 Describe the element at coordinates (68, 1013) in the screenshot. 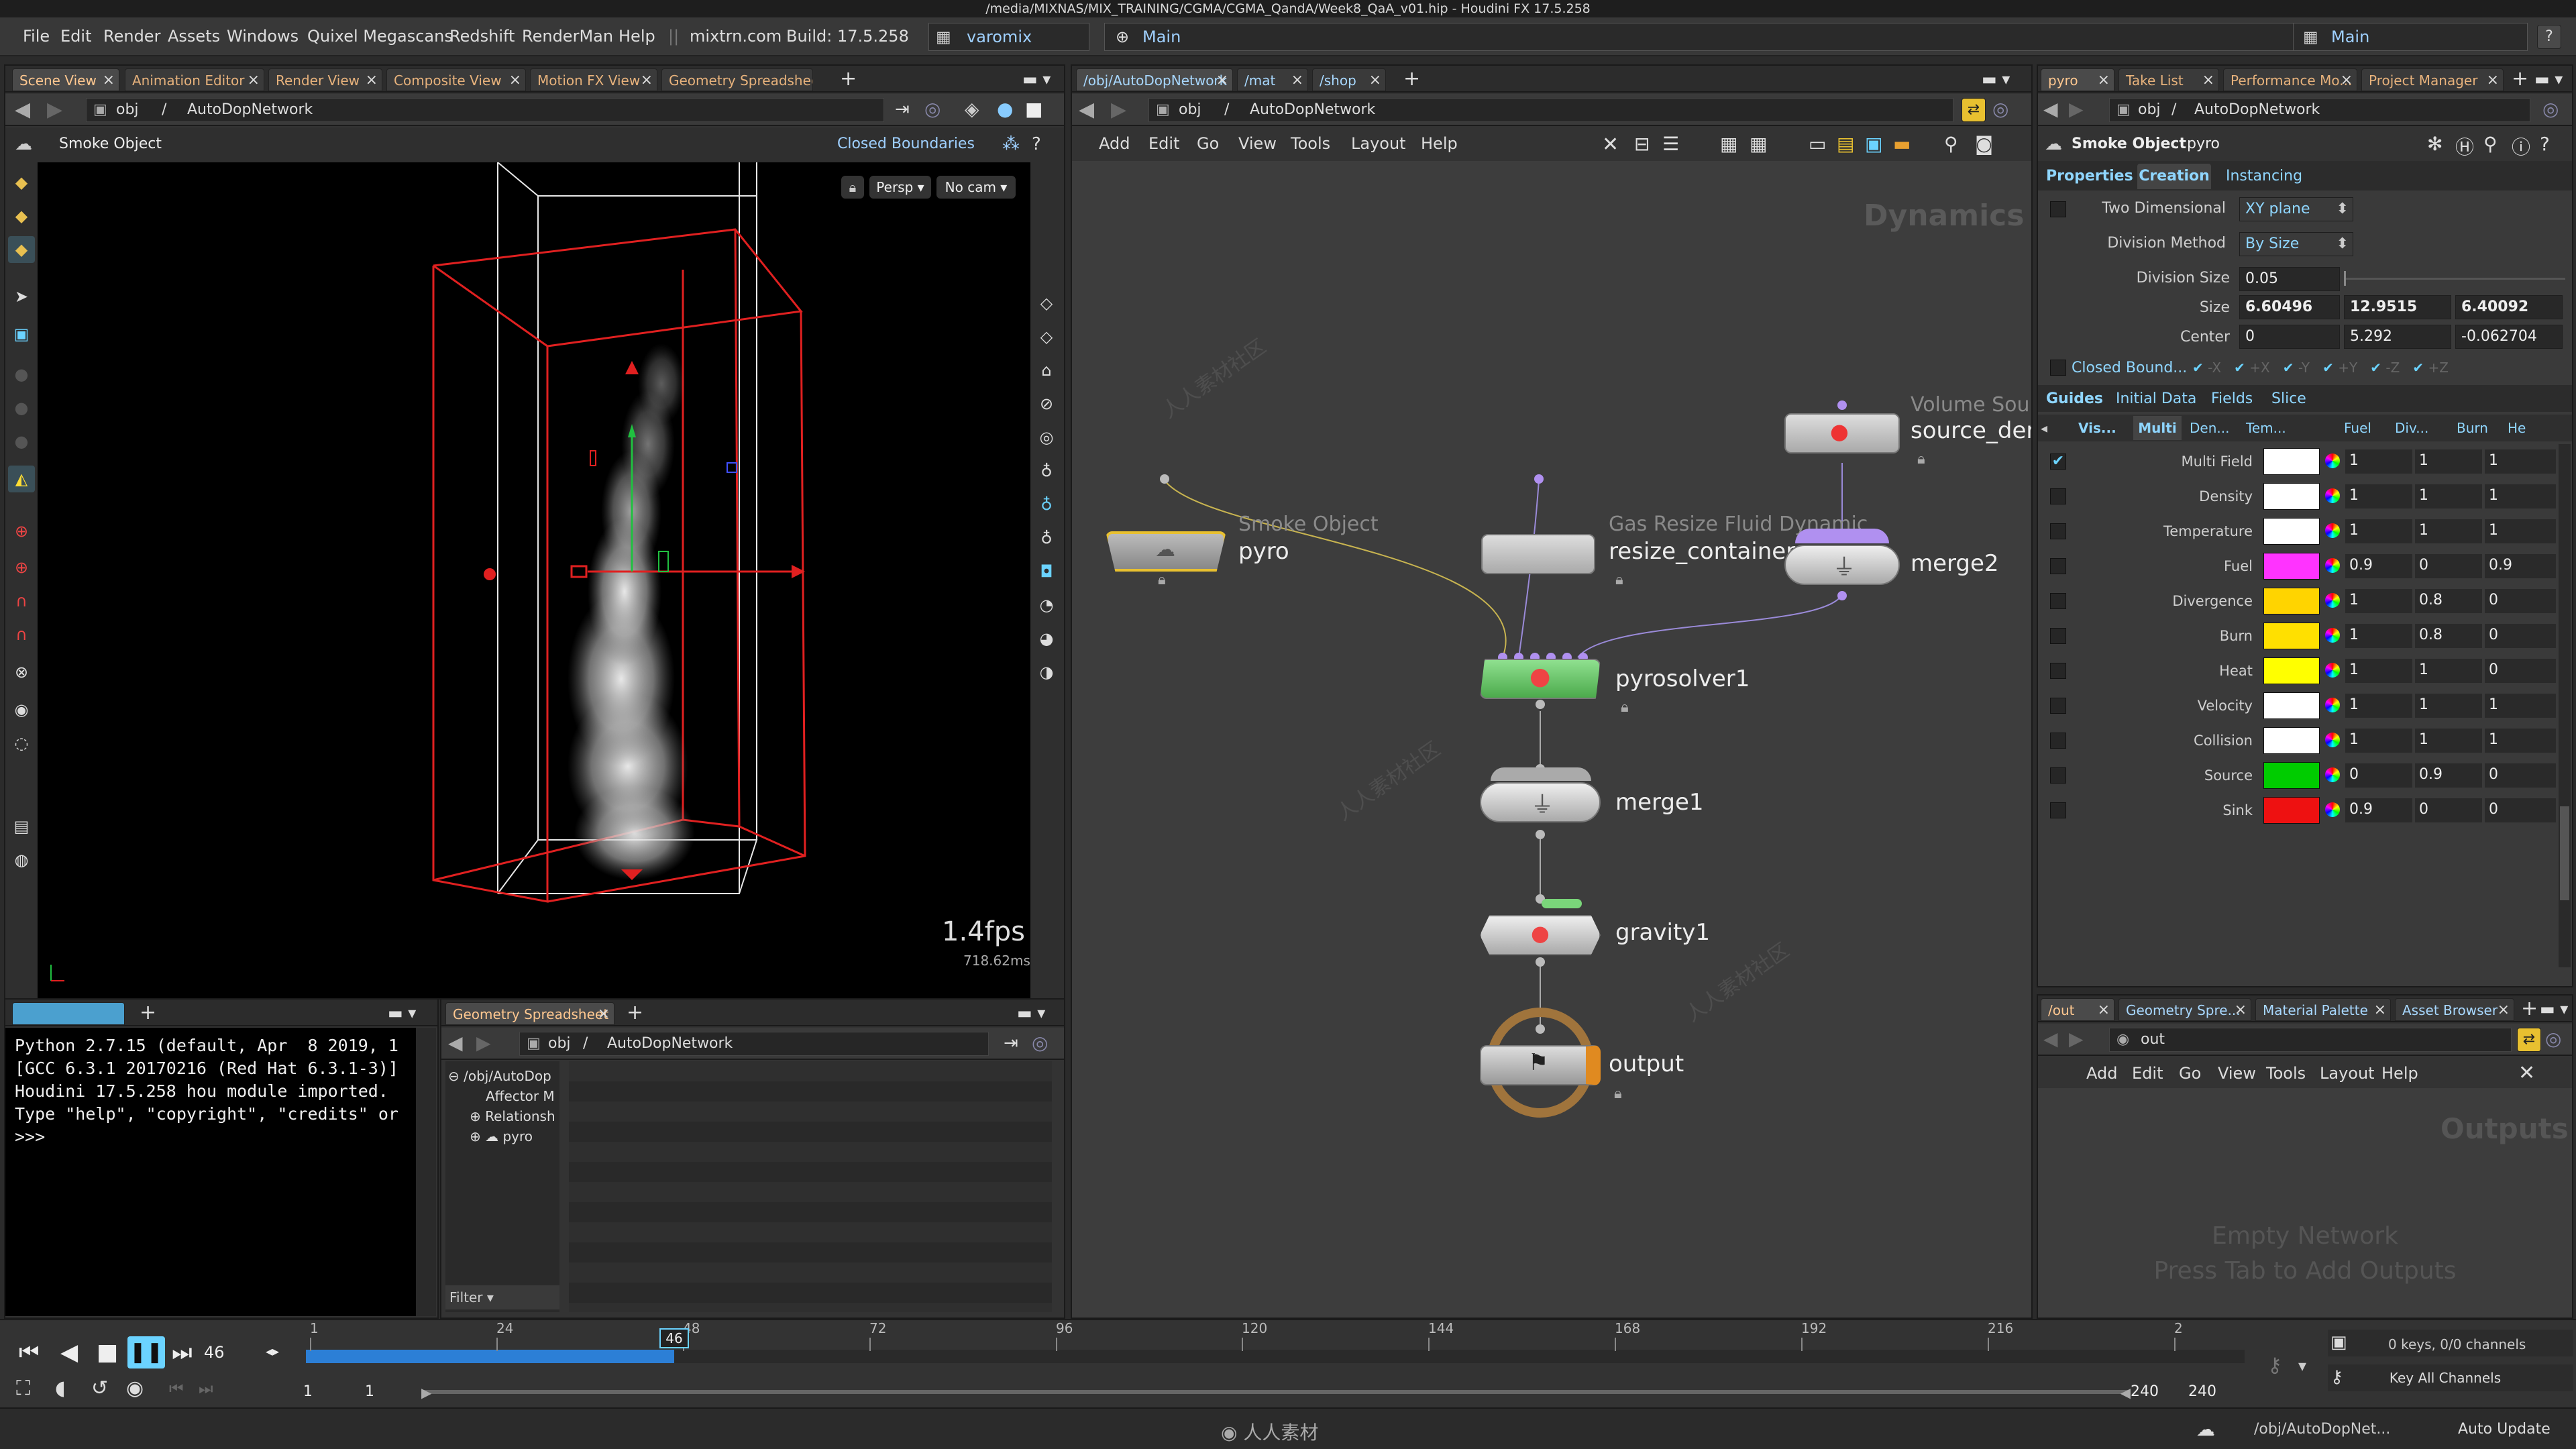

I see `tab-python-shell` at that location.